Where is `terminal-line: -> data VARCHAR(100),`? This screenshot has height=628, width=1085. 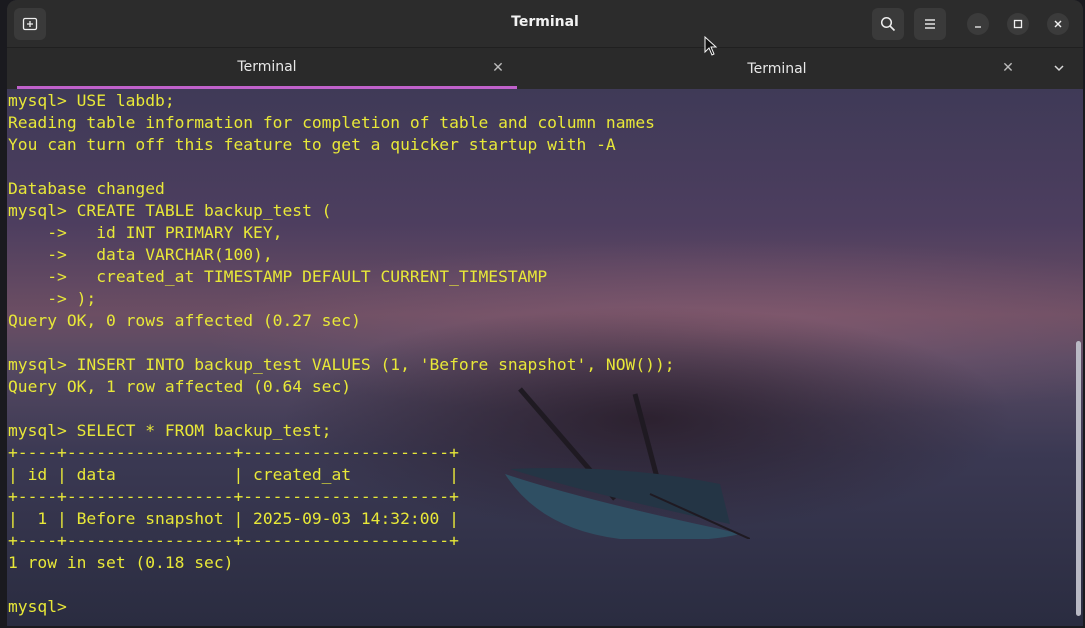 terminal-line: -> data VARCHAR(100), is located at coordinates (140, 254).